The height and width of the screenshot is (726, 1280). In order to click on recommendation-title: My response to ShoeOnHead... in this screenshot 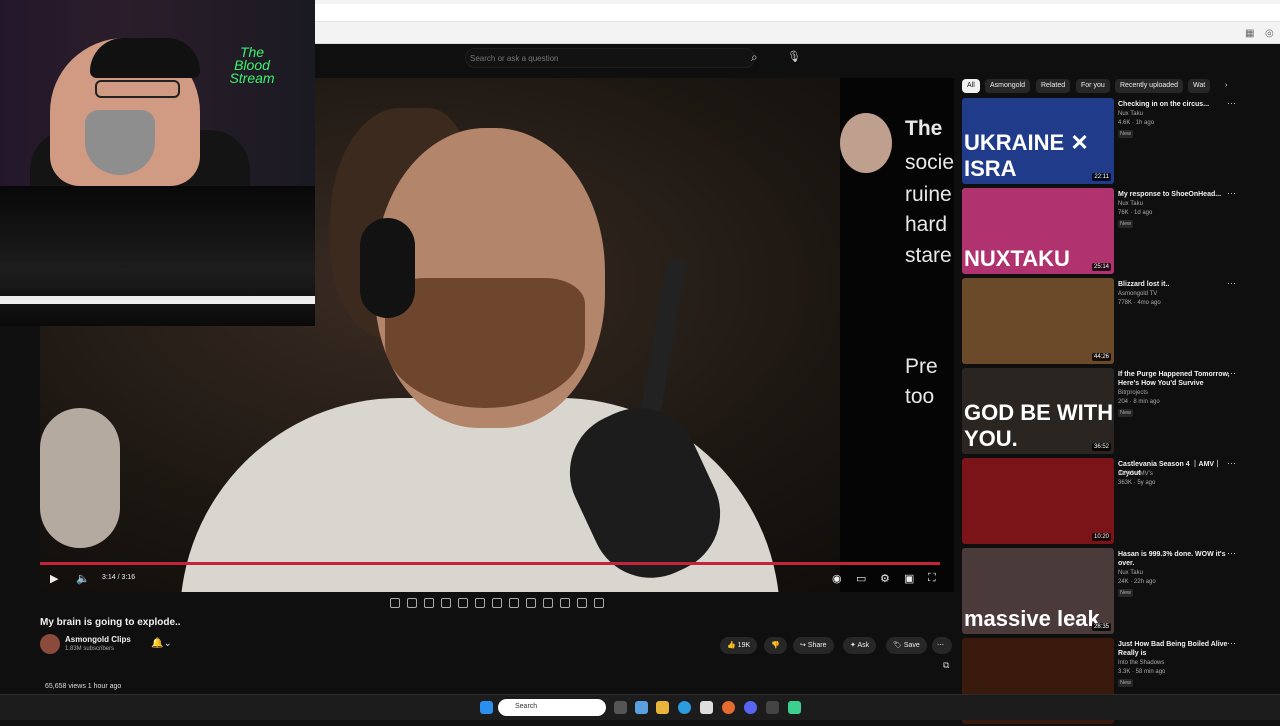, I will do `click(1175, 194)`.